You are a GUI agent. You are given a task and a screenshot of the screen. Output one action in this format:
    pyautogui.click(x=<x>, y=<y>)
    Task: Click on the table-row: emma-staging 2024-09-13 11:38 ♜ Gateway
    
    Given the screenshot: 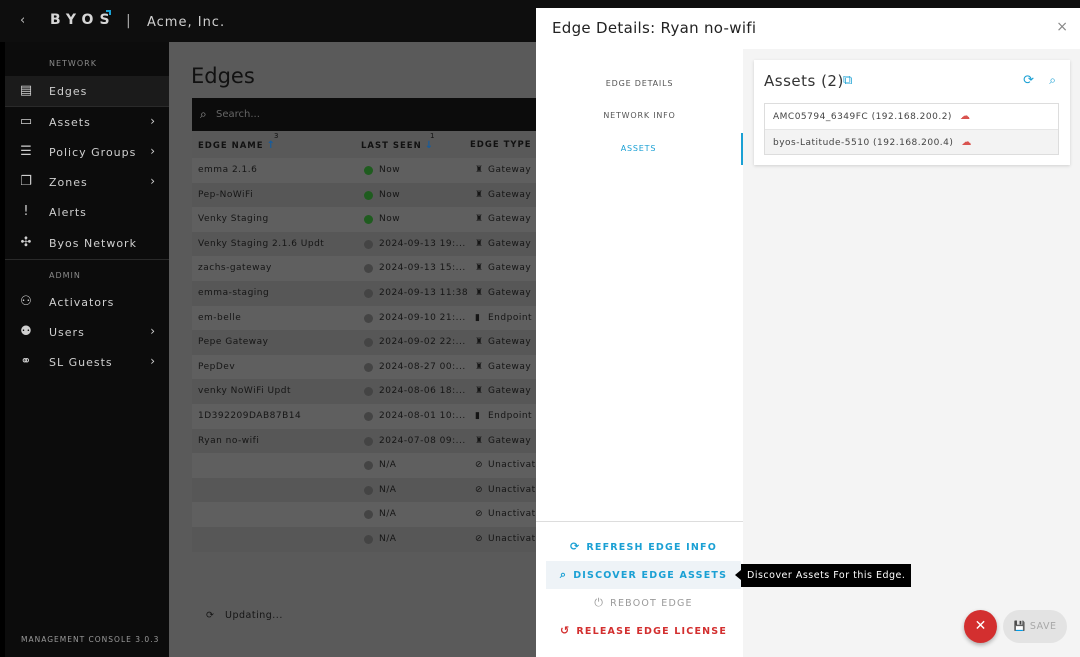 What is the action you would take?
    pyautogui.click(x=372, y=293)
    